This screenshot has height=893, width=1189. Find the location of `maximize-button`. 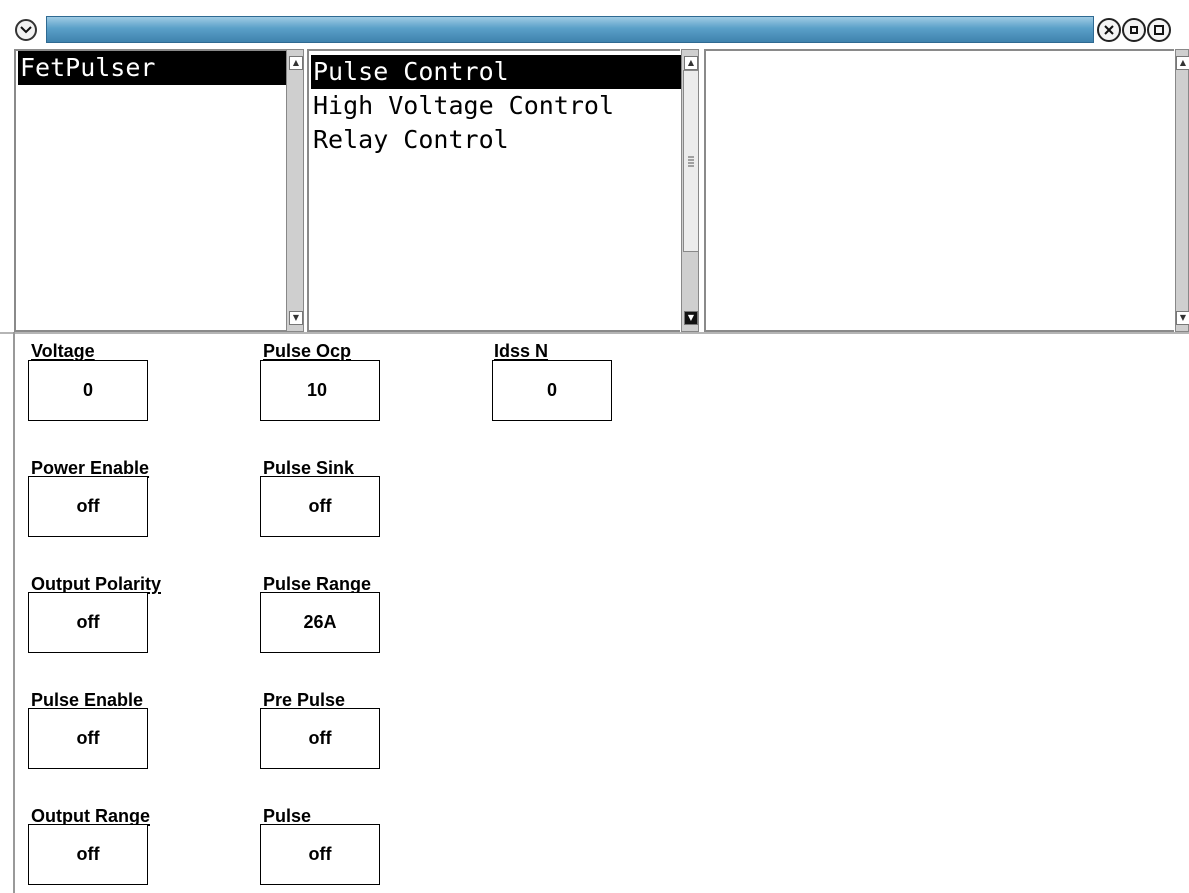

maximize-button is located at coordinates (1159, 30).